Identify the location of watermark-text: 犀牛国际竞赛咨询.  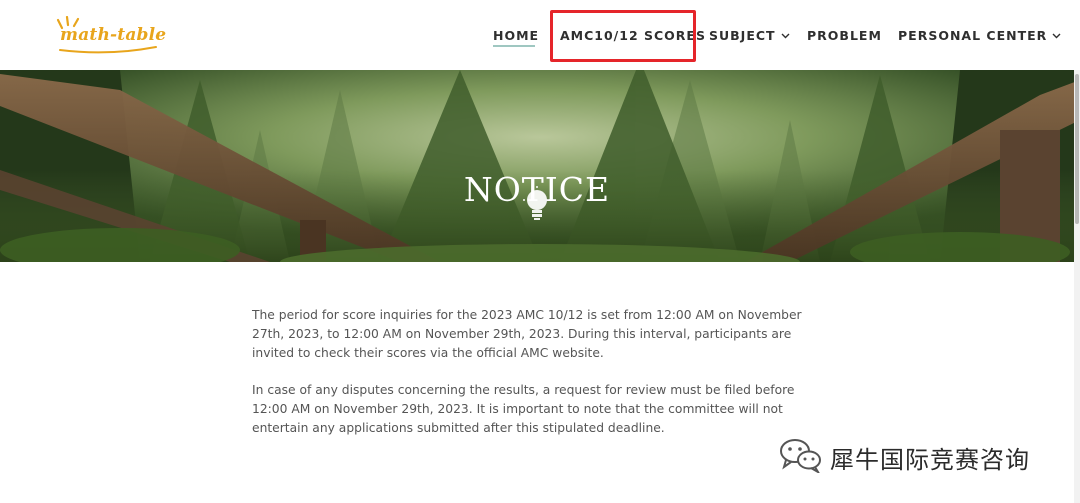
(930, 460).